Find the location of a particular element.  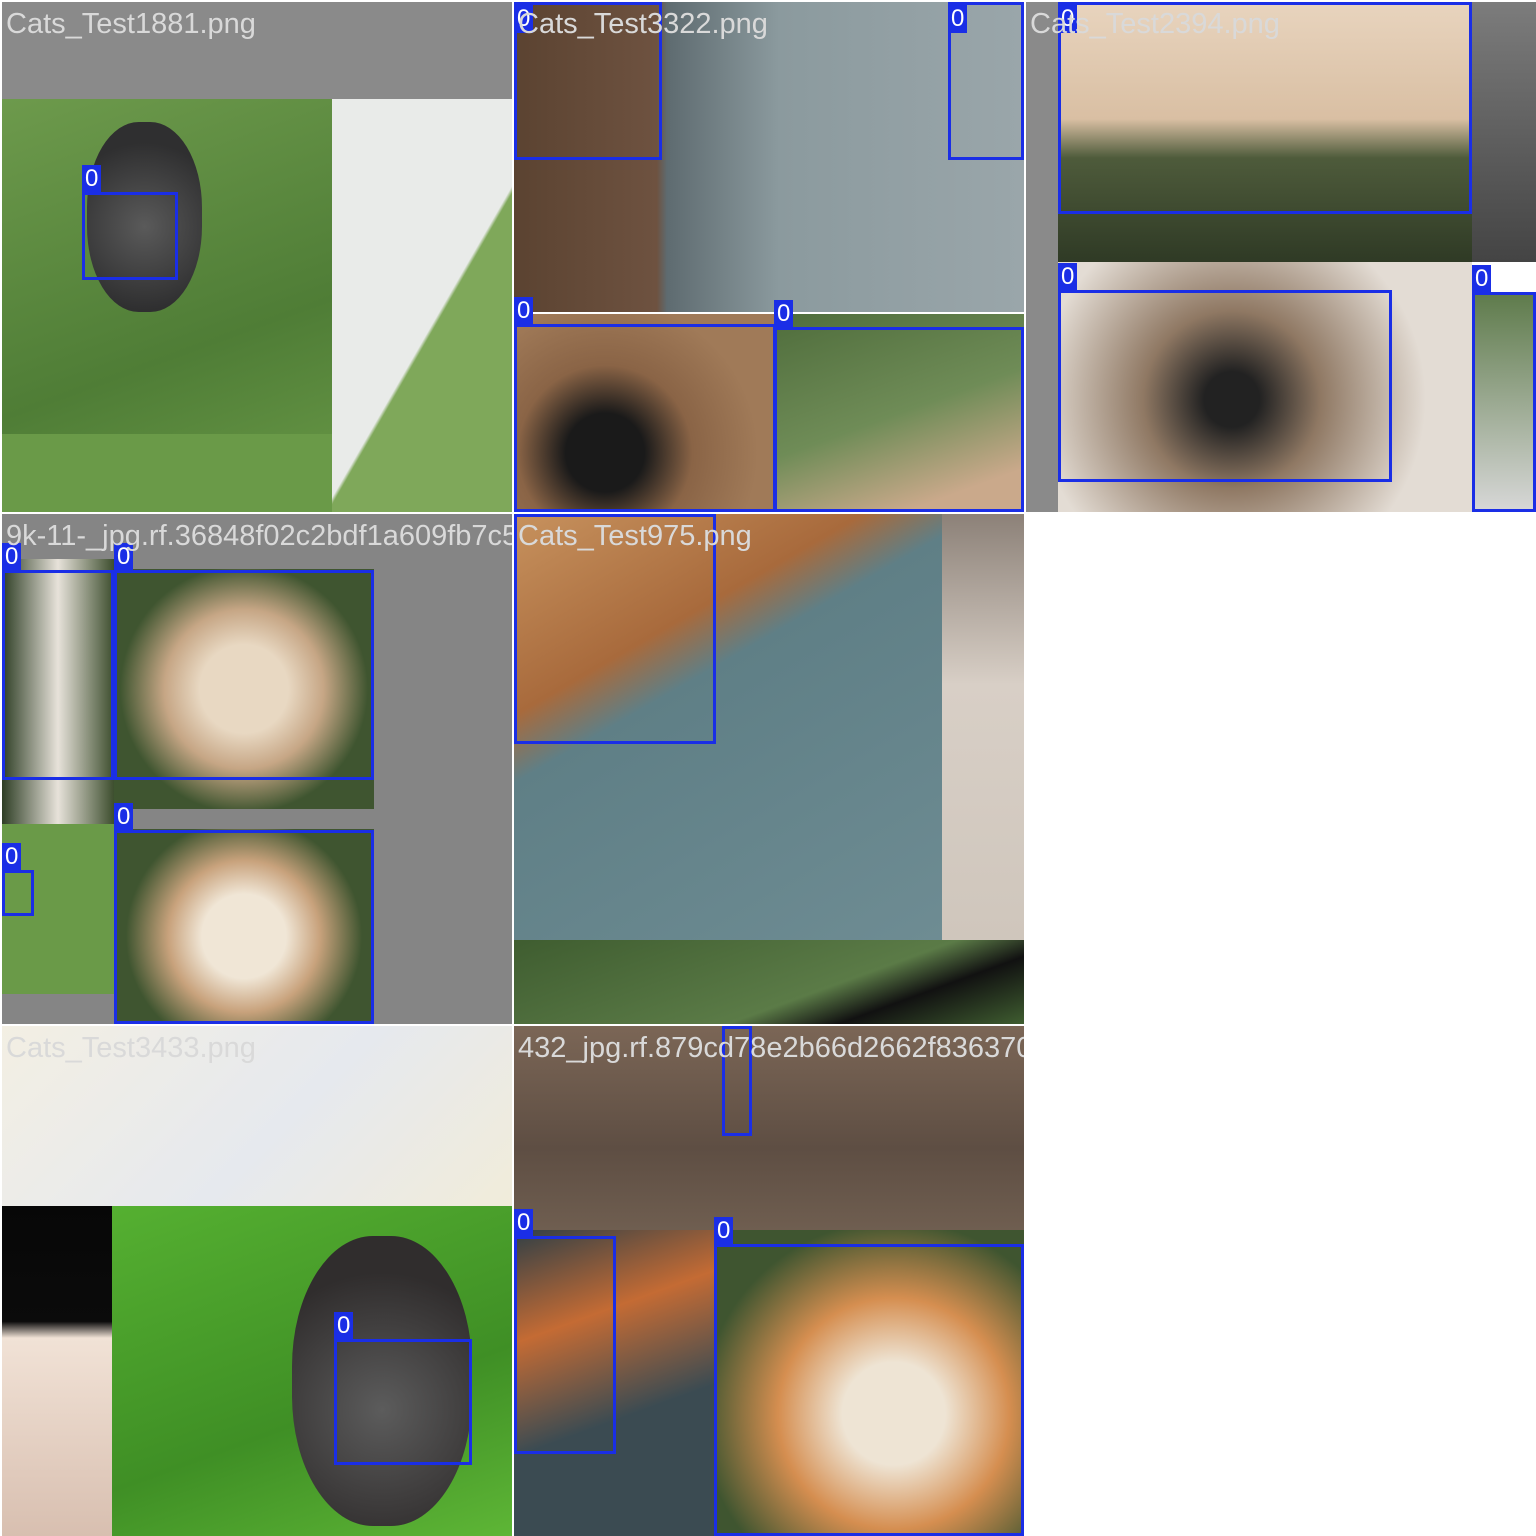

mosaic-tile-1: Cats_Test1881.png 0 is located at coordinates (257, 257).